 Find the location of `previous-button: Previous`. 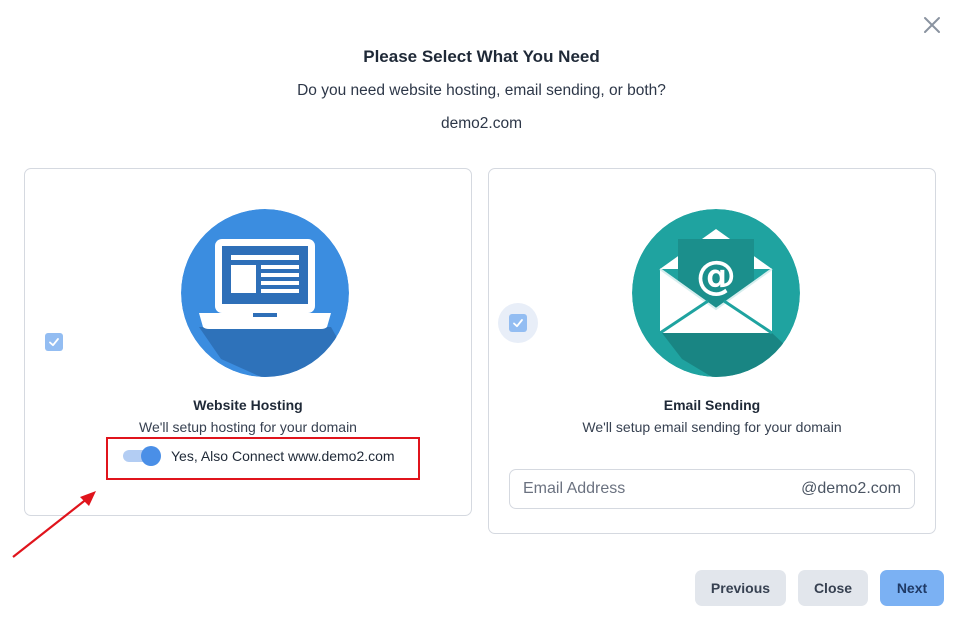

previous-button: Previous is located at coordinates (740, 588).